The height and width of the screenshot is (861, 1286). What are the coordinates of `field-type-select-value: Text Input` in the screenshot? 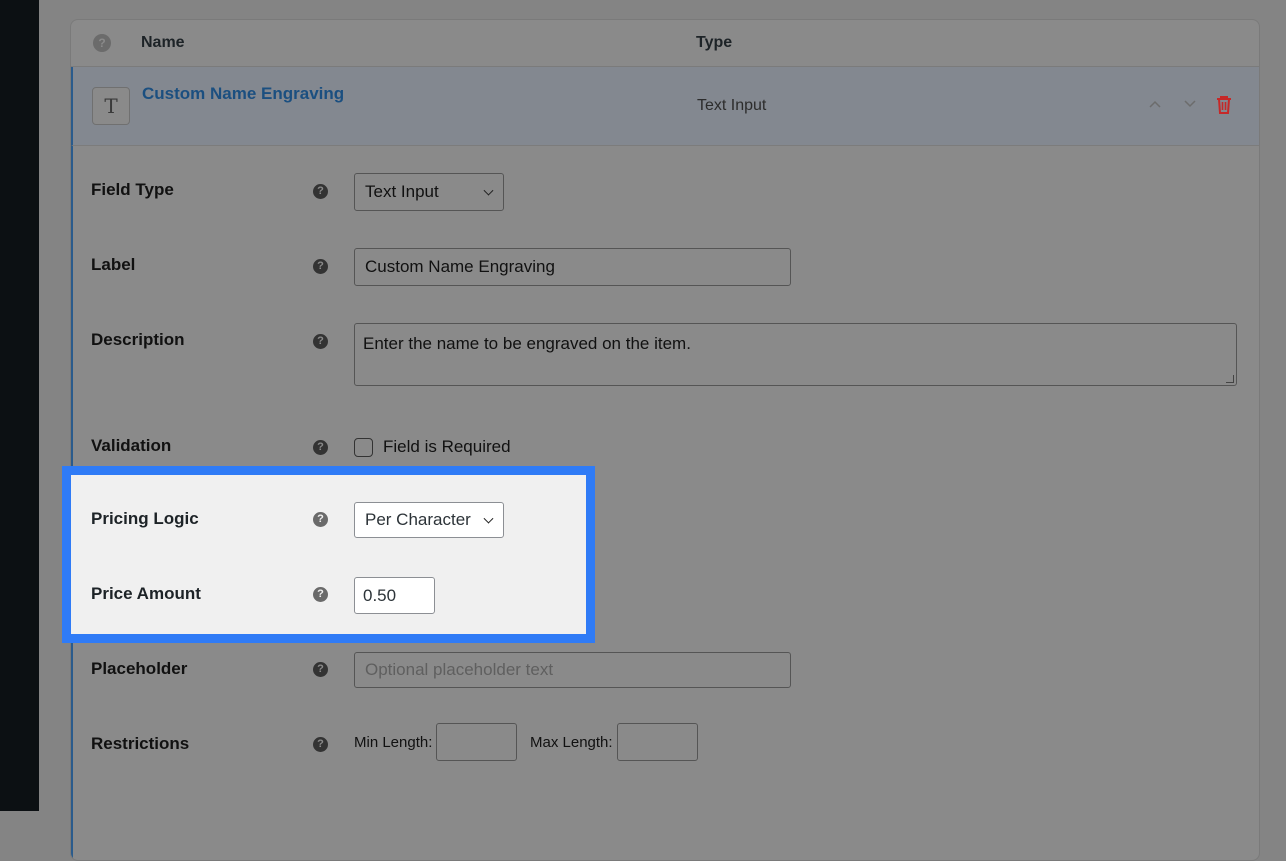 It's located at (402, 191).